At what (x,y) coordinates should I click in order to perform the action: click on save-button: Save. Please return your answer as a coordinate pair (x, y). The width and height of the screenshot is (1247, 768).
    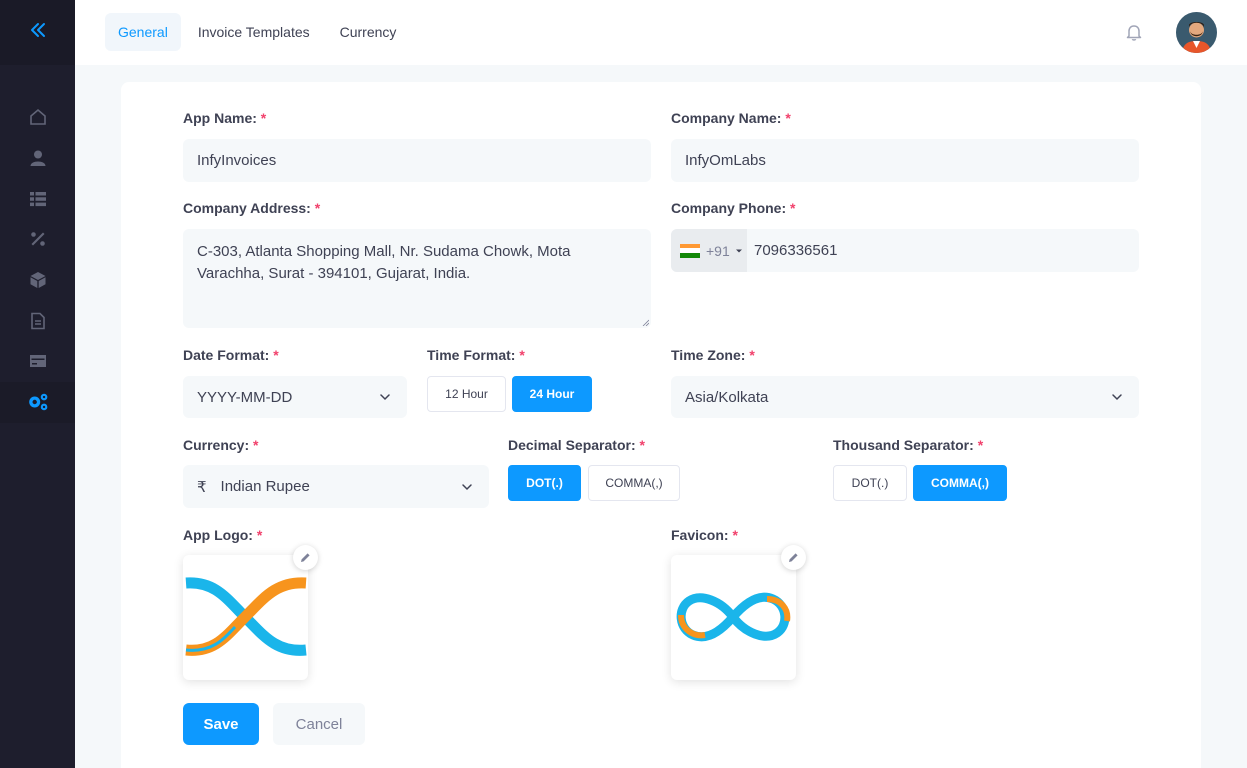
    Looking at the image, I should click on (221, 724).